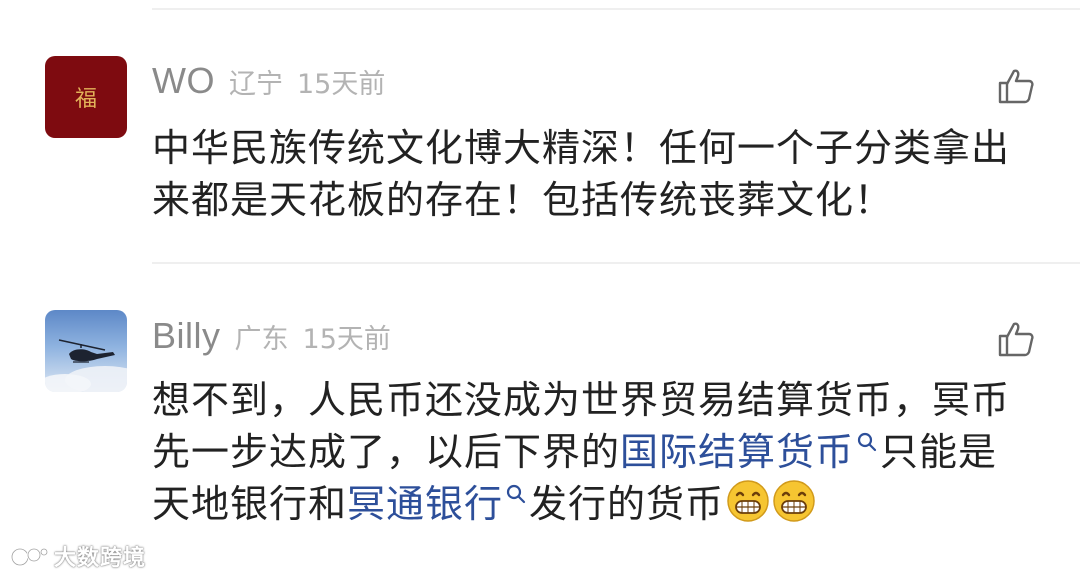 The width and height of the screenshot is (1080, 575). What do you see at coordinates (939, 452) in the screenshot?
I see `text-segment: 只能是` at bounding box center [939, 452].